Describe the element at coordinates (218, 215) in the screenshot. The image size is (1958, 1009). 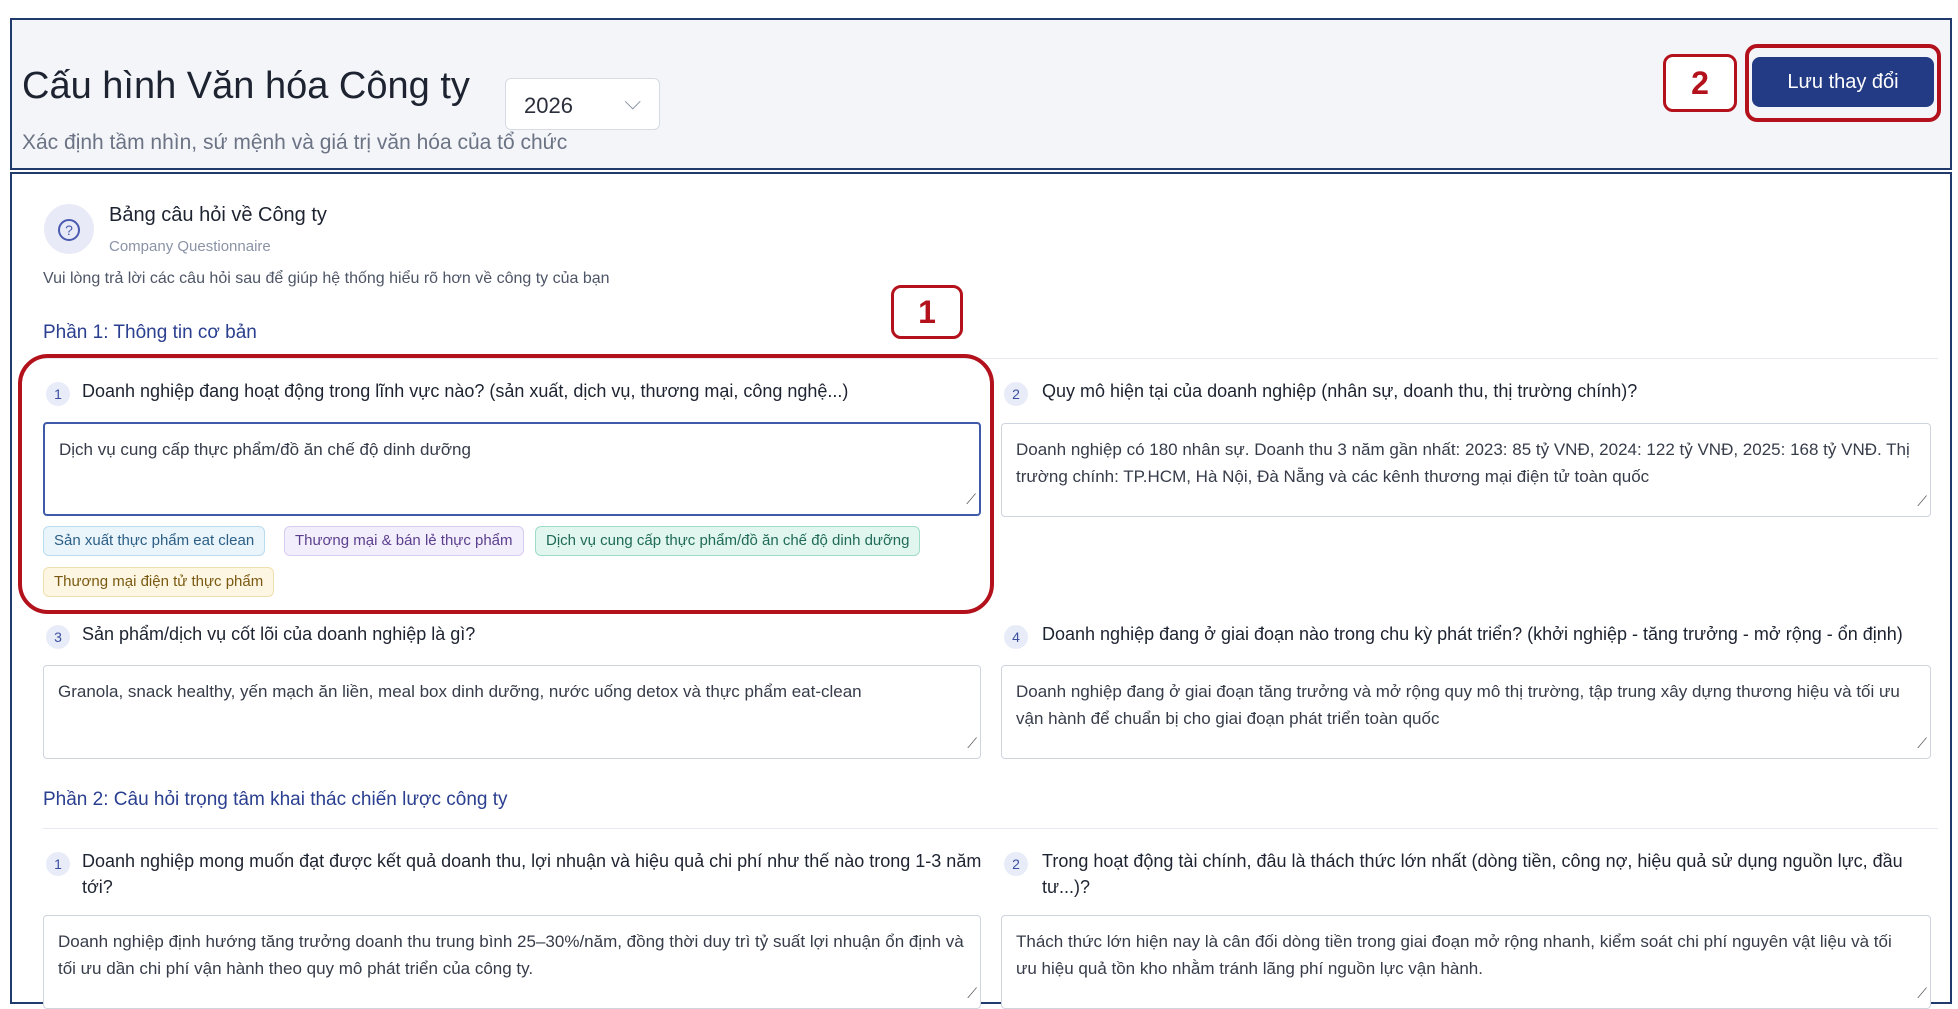
I see `card-title: Bảng câu hỏi về Công ty` at that location.